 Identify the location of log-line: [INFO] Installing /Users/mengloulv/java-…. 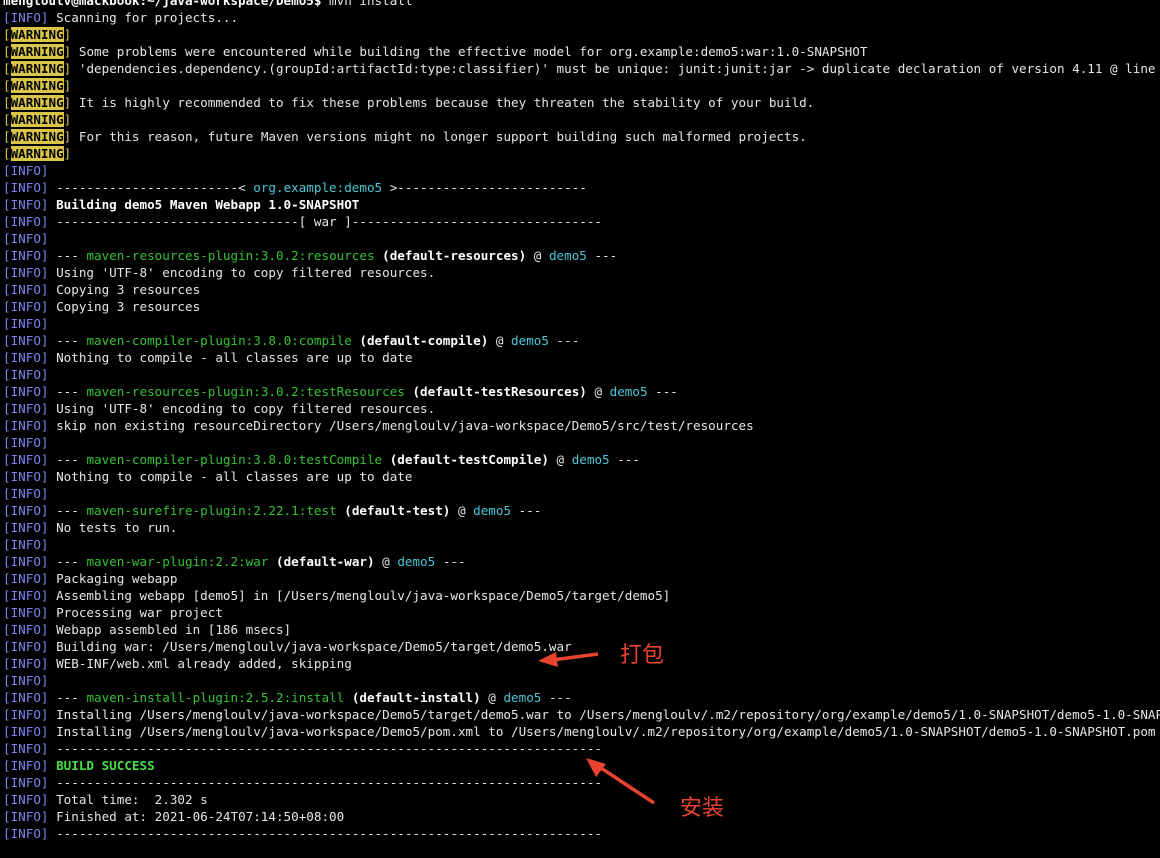
(580, 714).